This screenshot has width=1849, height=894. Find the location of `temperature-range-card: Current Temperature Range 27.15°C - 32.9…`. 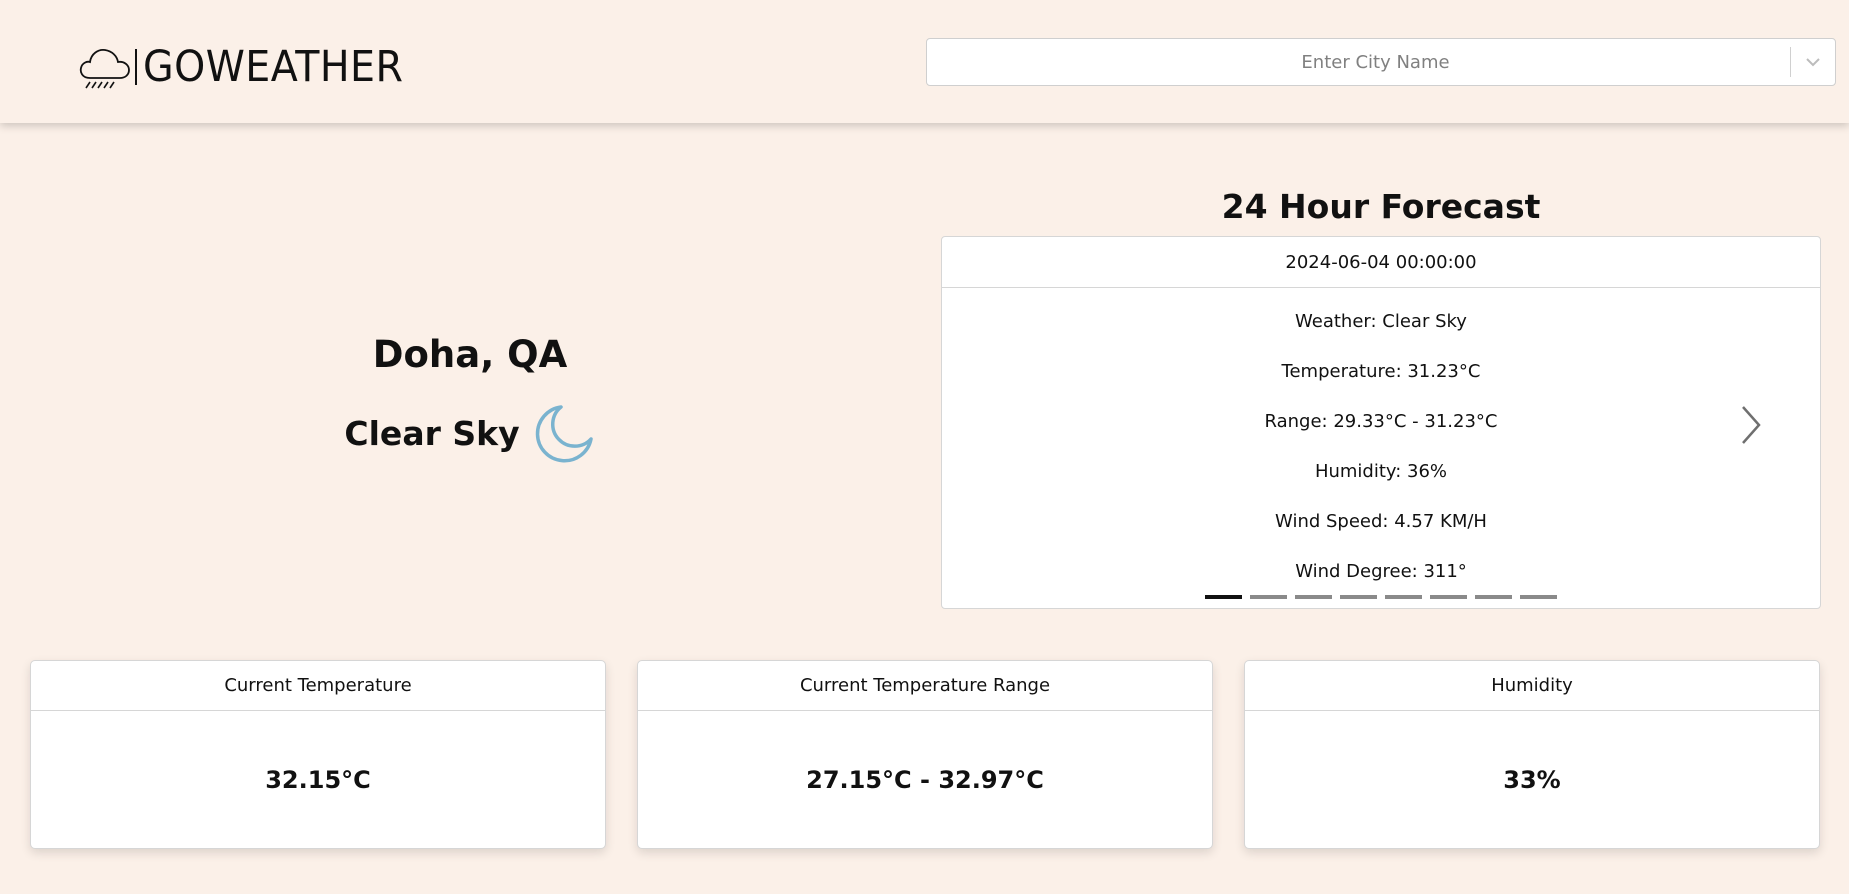

temperature-range-card: Current Temperature Range 27.15°C - 32.9… is located at coordinates (925, 754).